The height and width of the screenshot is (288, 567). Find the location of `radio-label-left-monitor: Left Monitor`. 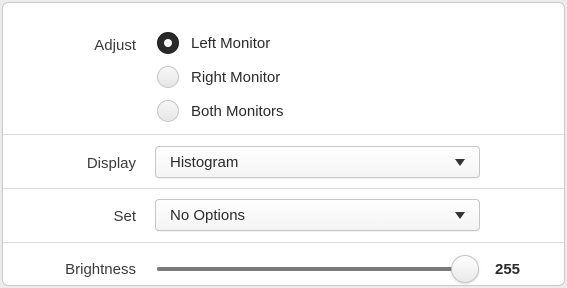

radio-label-left-monitor: Left Monitor is located at coordinates (231, 43).